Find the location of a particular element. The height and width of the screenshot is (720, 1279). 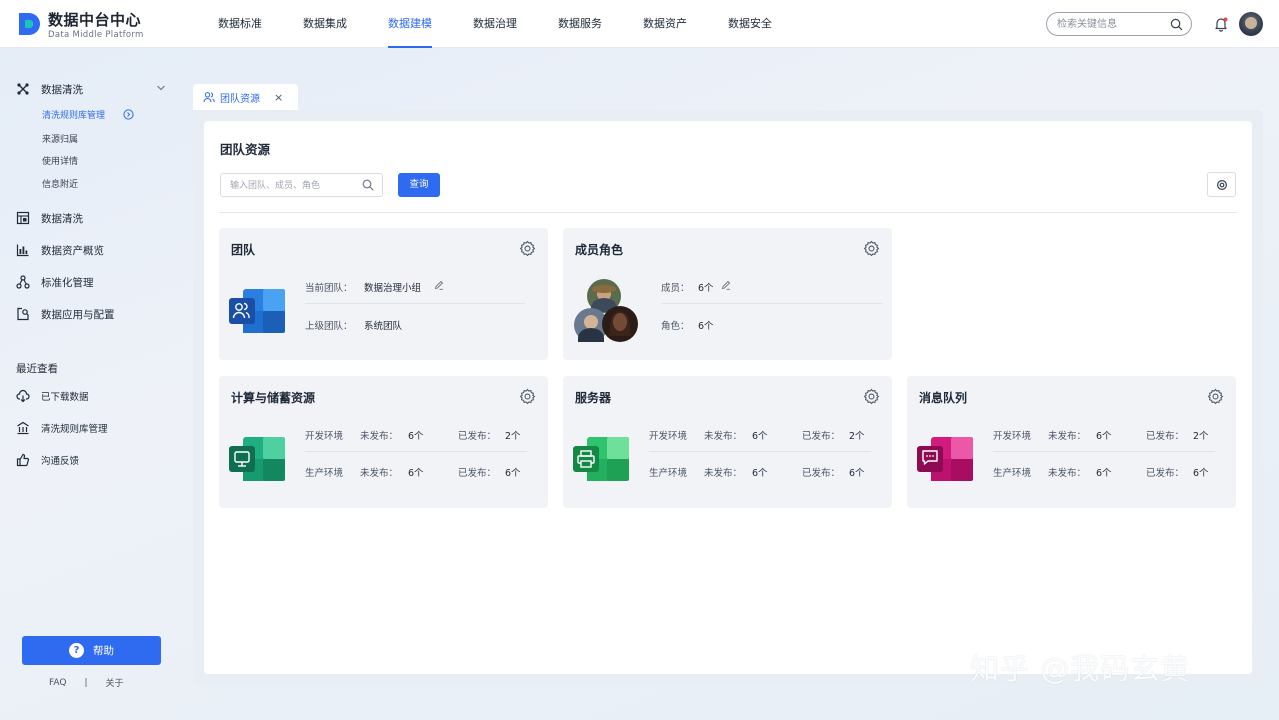

display-settings-button is located at coordinates (1221, 184).